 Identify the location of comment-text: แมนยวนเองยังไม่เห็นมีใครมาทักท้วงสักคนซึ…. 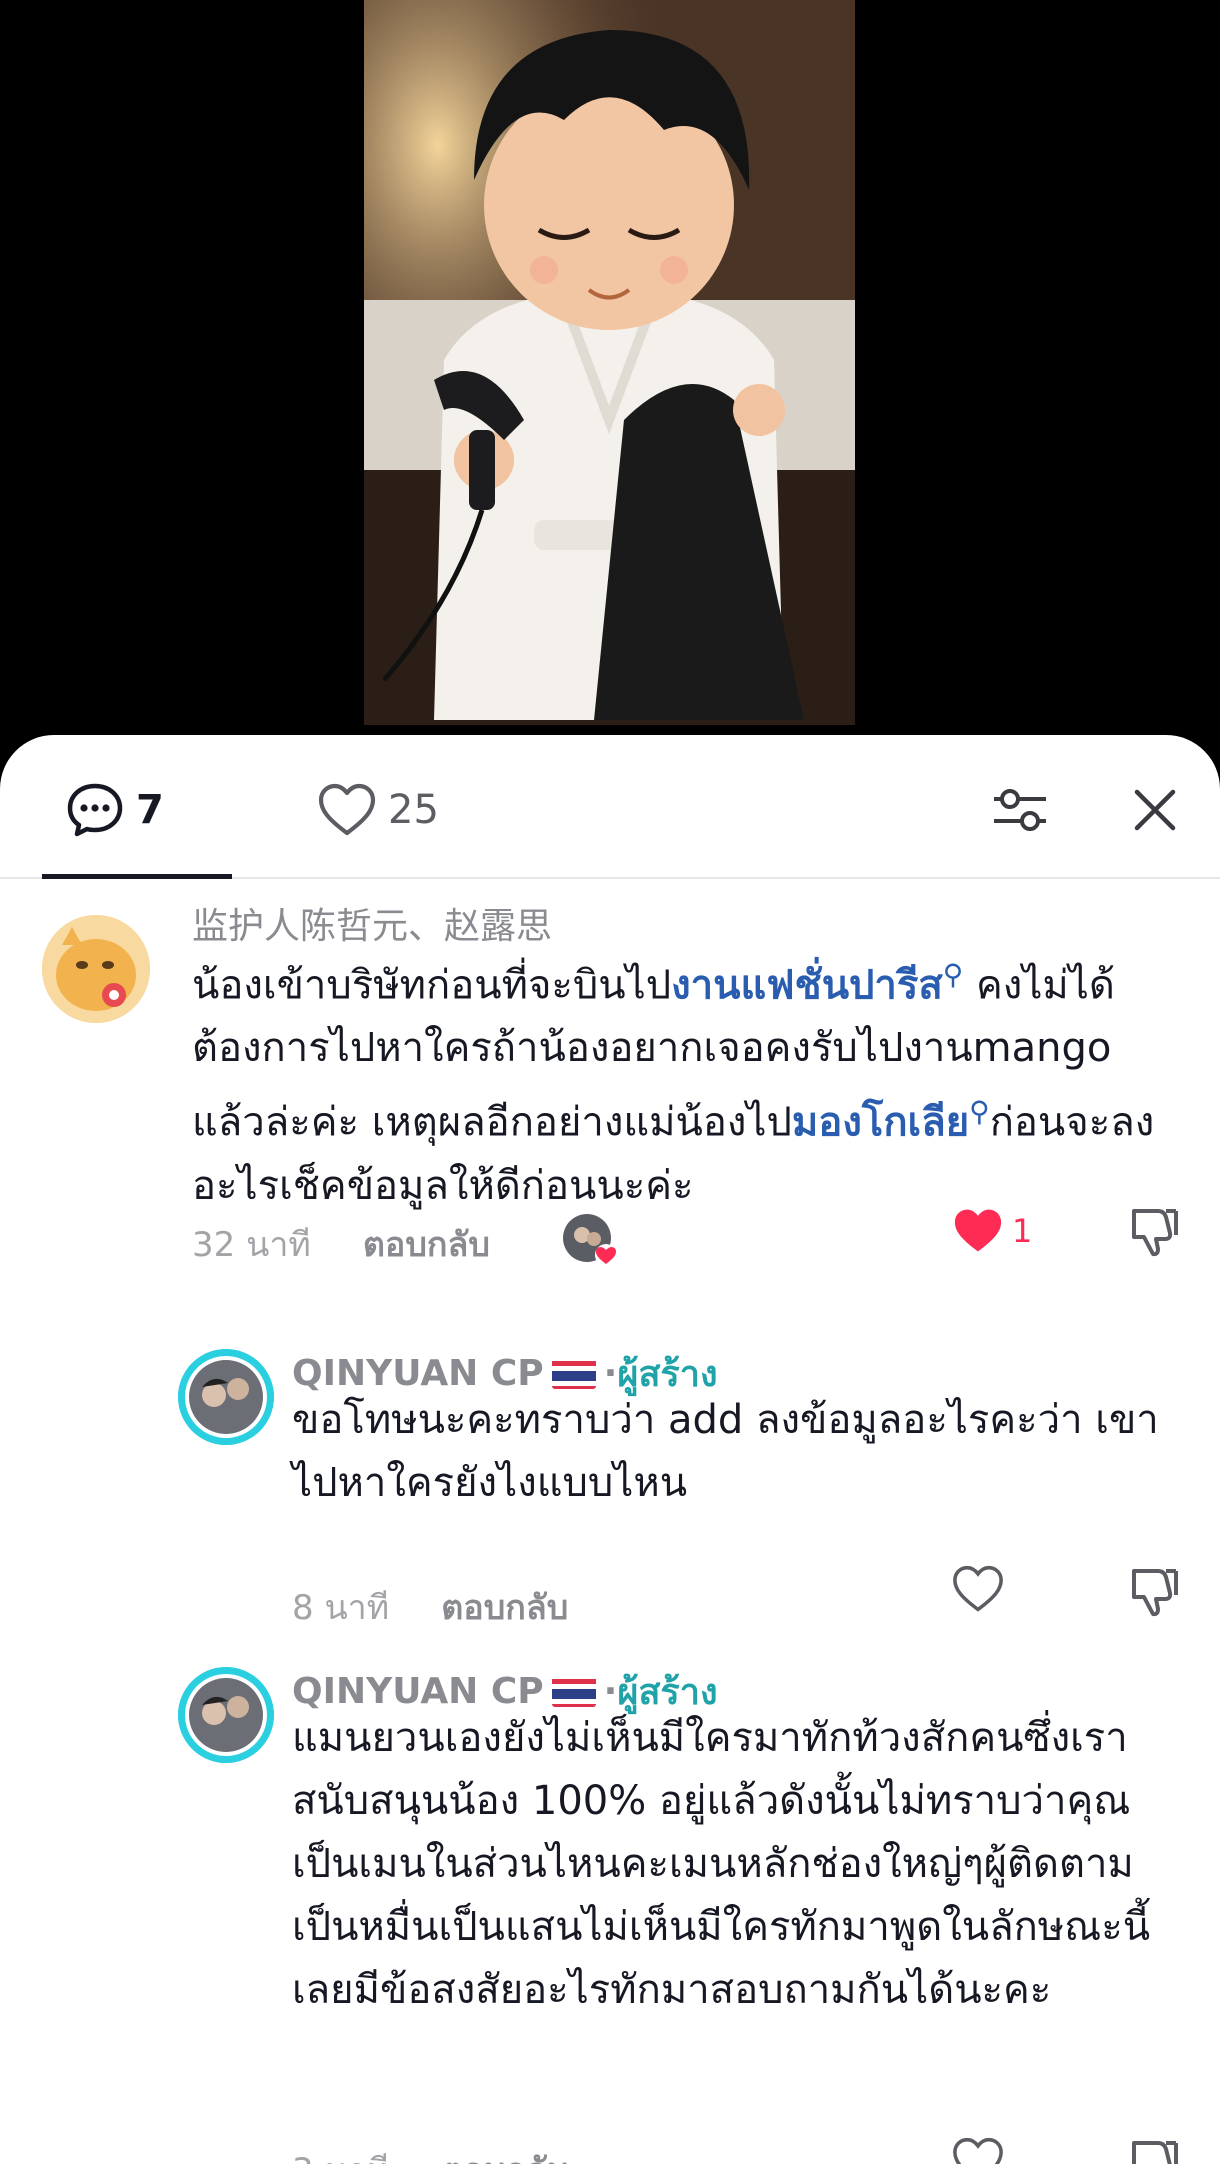
(721, 1864).